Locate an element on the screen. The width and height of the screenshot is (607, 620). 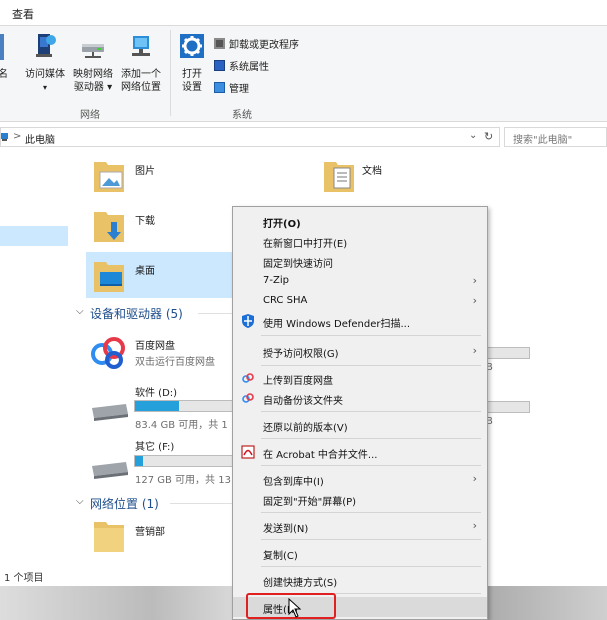
group-label-system: 系统 is located at coordinates (242, 115).